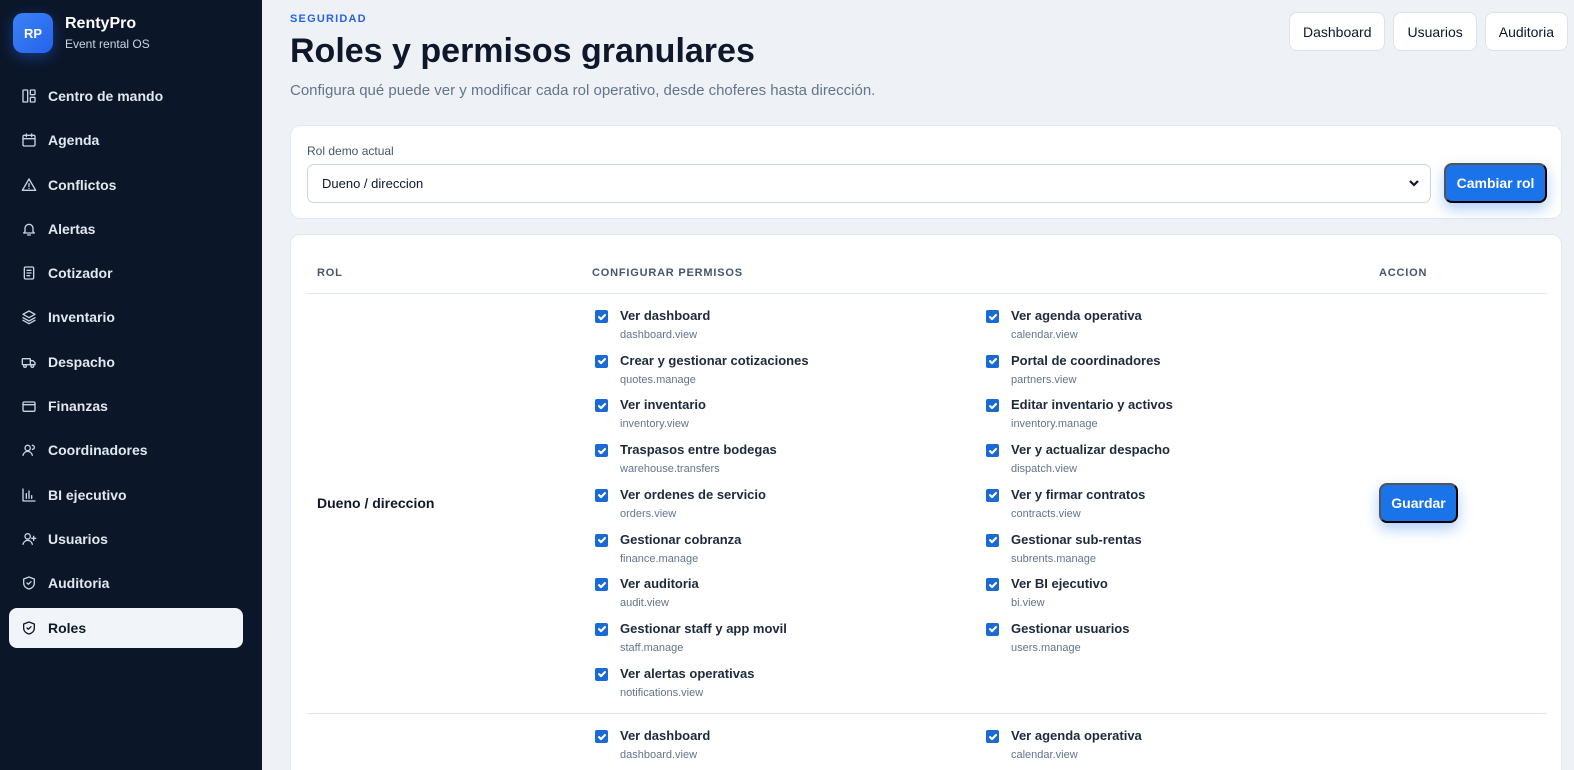 This screenshot has width=1574, height=770. I want to click on layers-icon, so click(29, 317).